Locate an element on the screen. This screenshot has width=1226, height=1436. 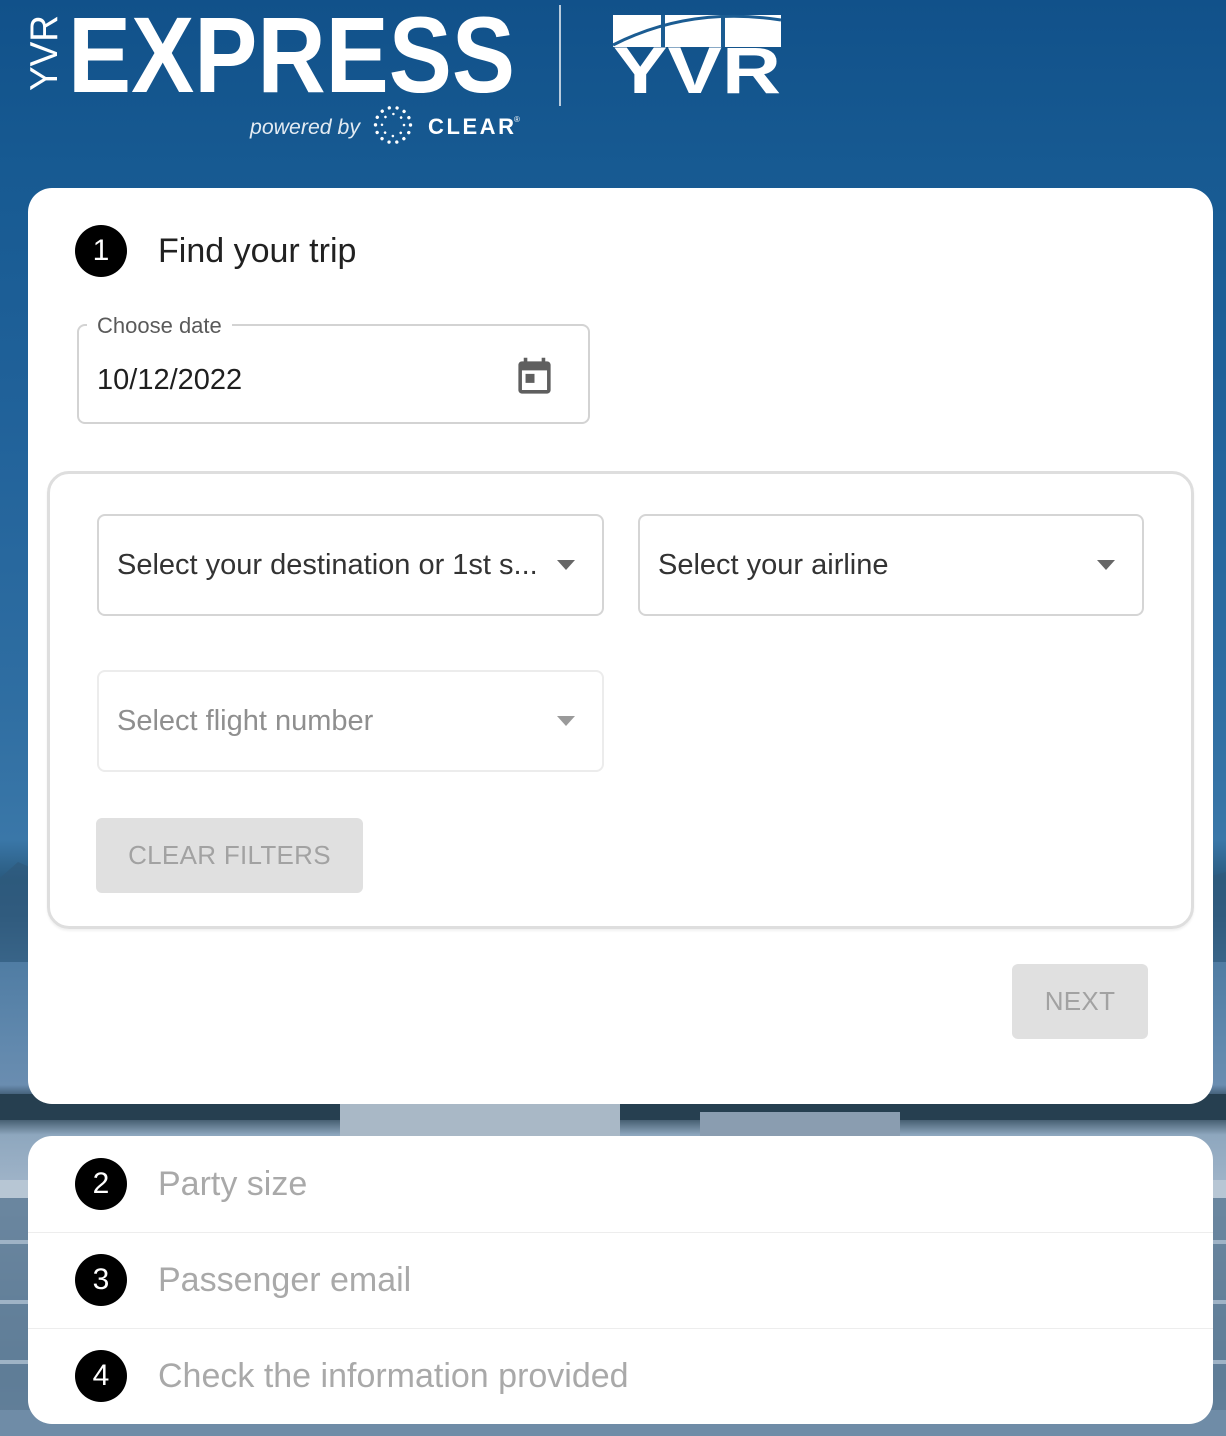
step-2-title: Party size is located at coordinates (233, 1184).